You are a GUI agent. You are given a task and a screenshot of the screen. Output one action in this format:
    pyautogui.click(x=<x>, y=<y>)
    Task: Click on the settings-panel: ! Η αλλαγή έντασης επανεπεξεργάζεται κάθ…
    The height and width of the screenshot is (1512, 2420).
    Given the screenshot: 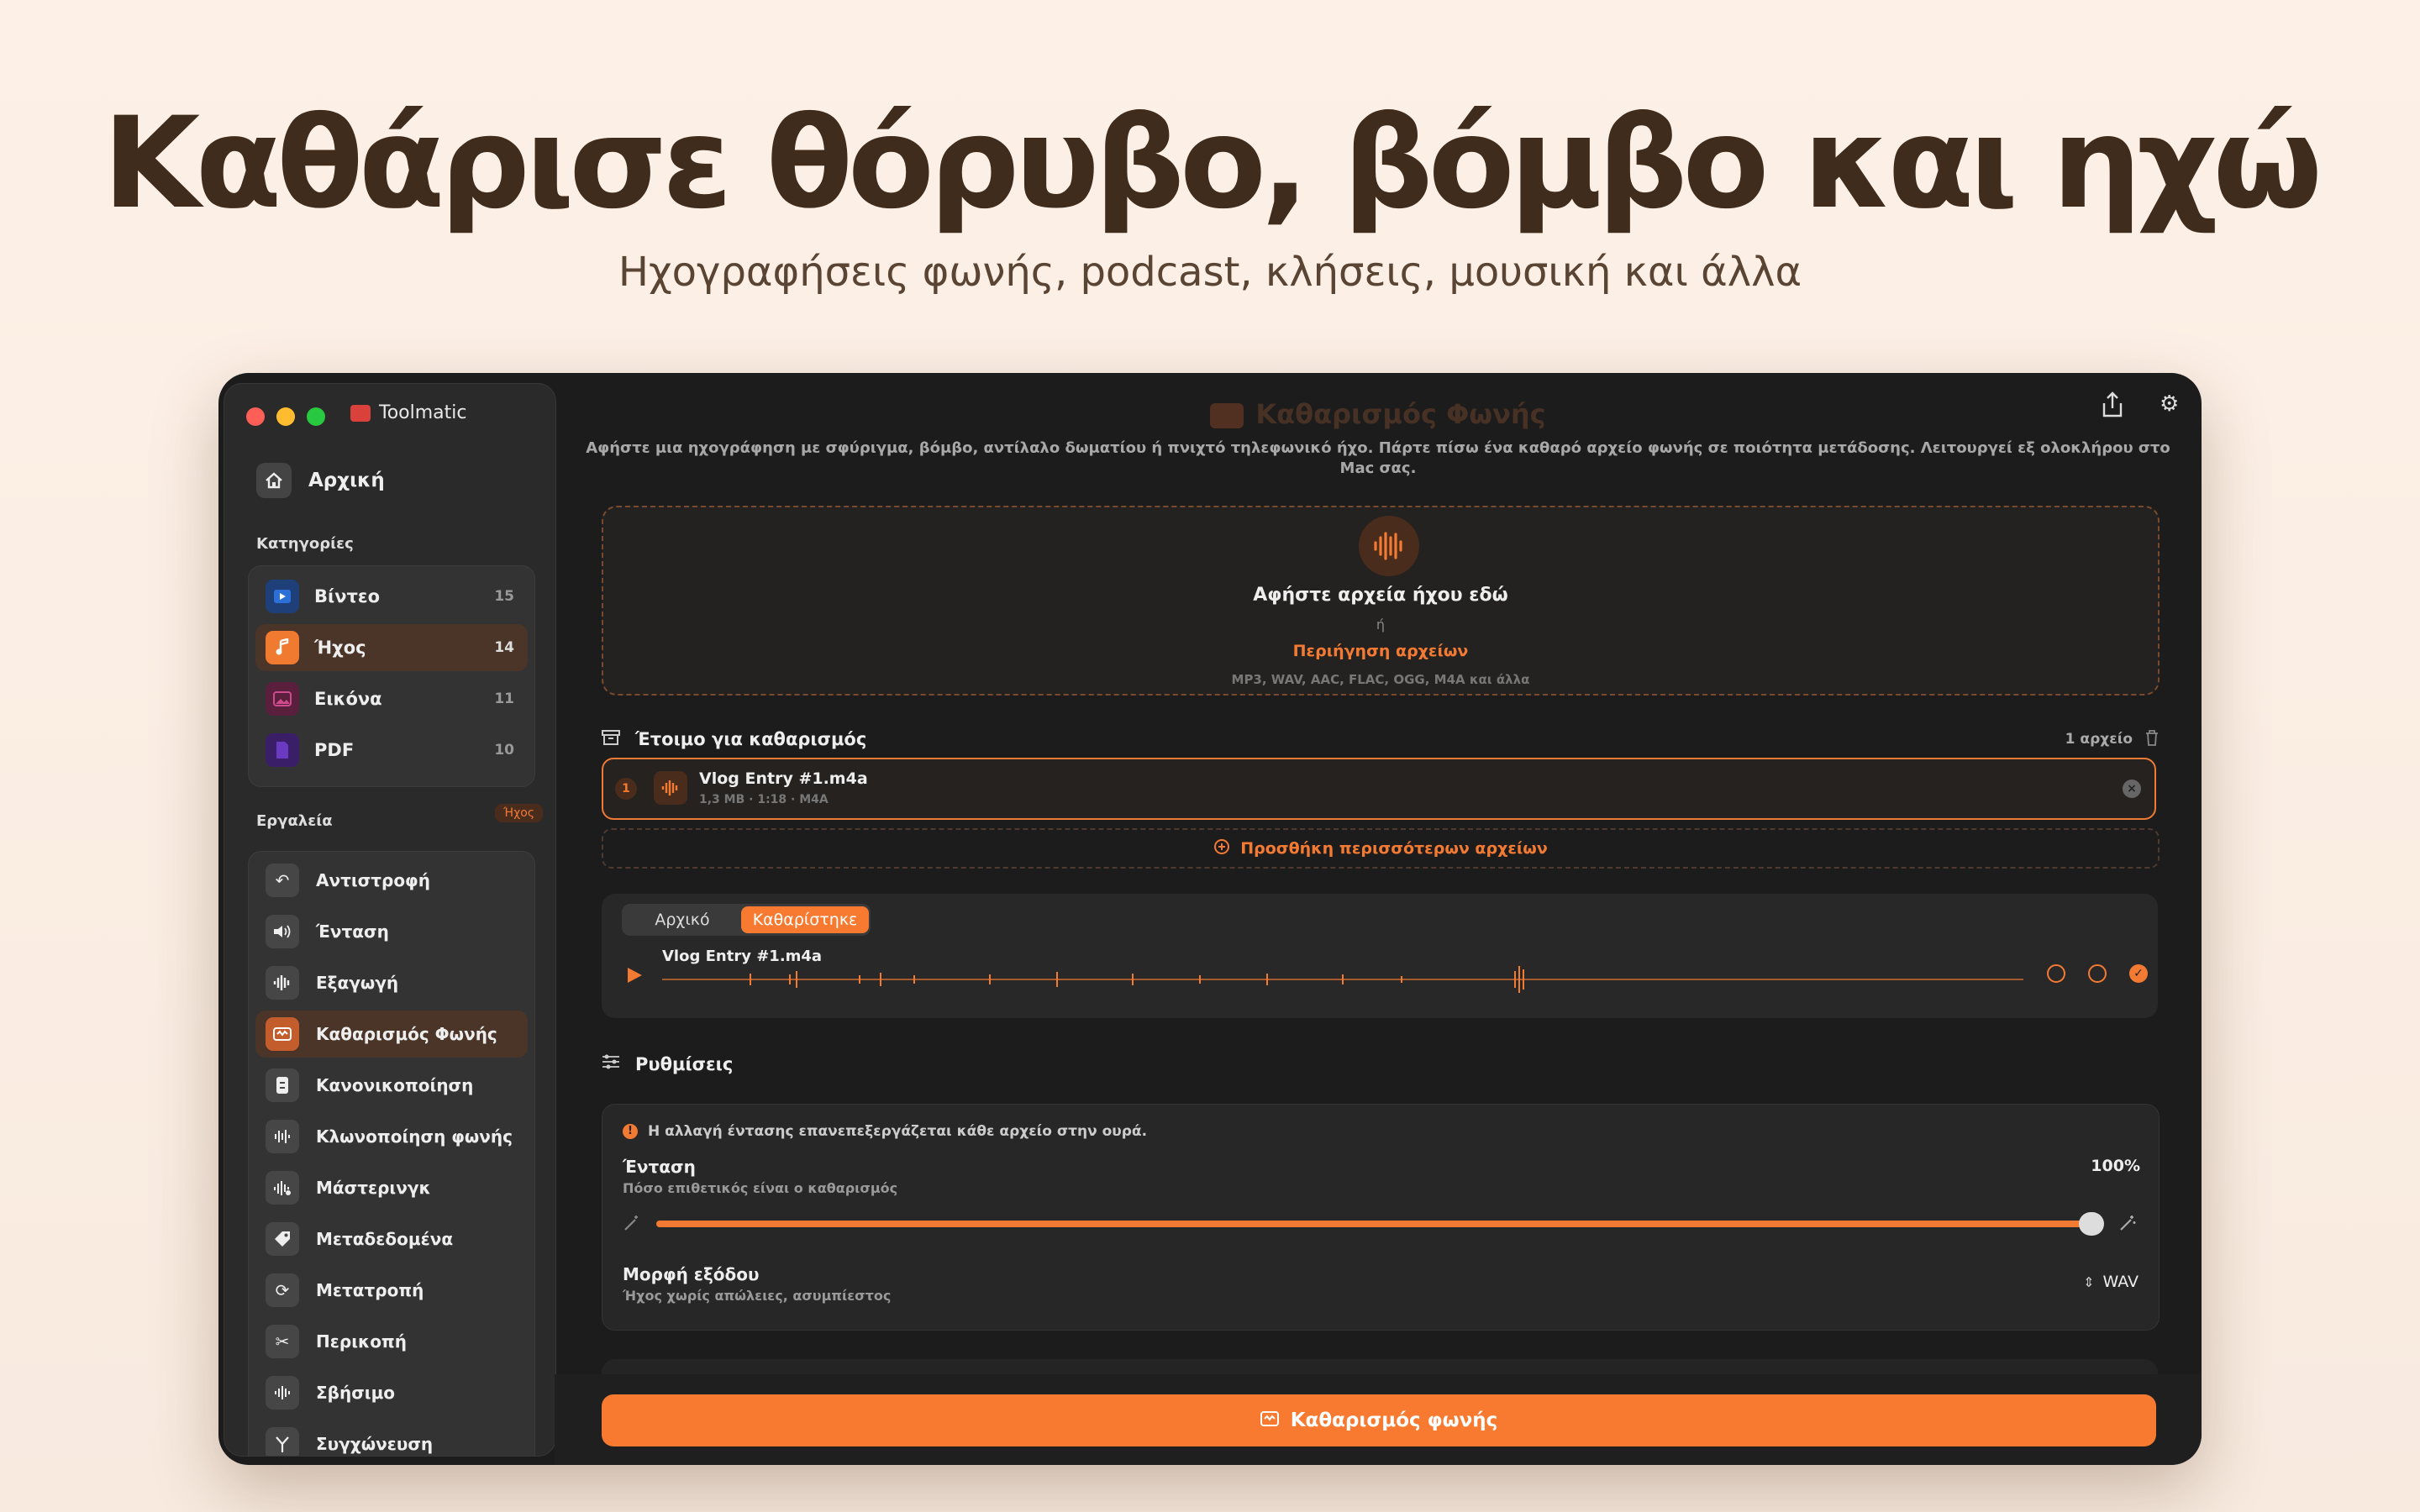 What is the action you would take?
    pyautogui.click(x=1381, y=1217)
    